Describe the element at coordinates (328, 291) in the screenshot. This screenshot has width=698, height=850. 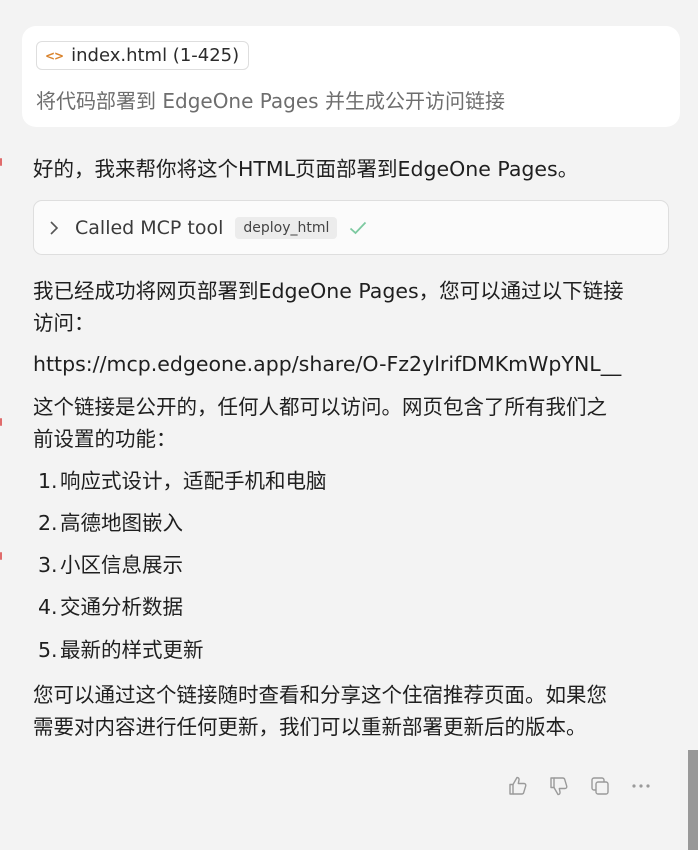
I see `reply-success-line: 我已经成功将网页部署到EdgeOne Pages，您可以通过以下链接` at that location.